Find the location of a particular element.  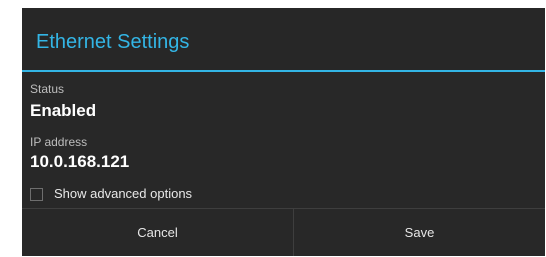

checkbox-icon is located at coordinates (36, 194).